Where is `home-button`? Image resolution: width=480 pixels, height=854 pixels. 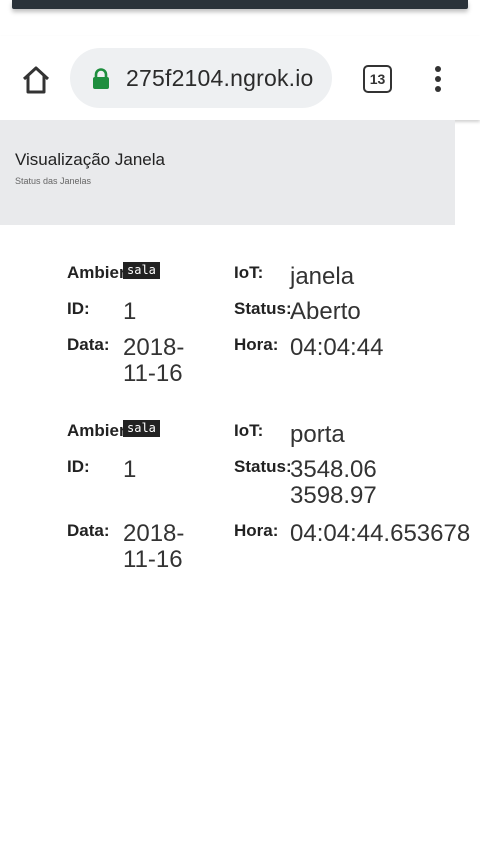 home-button is located at coordinates (36, 80).